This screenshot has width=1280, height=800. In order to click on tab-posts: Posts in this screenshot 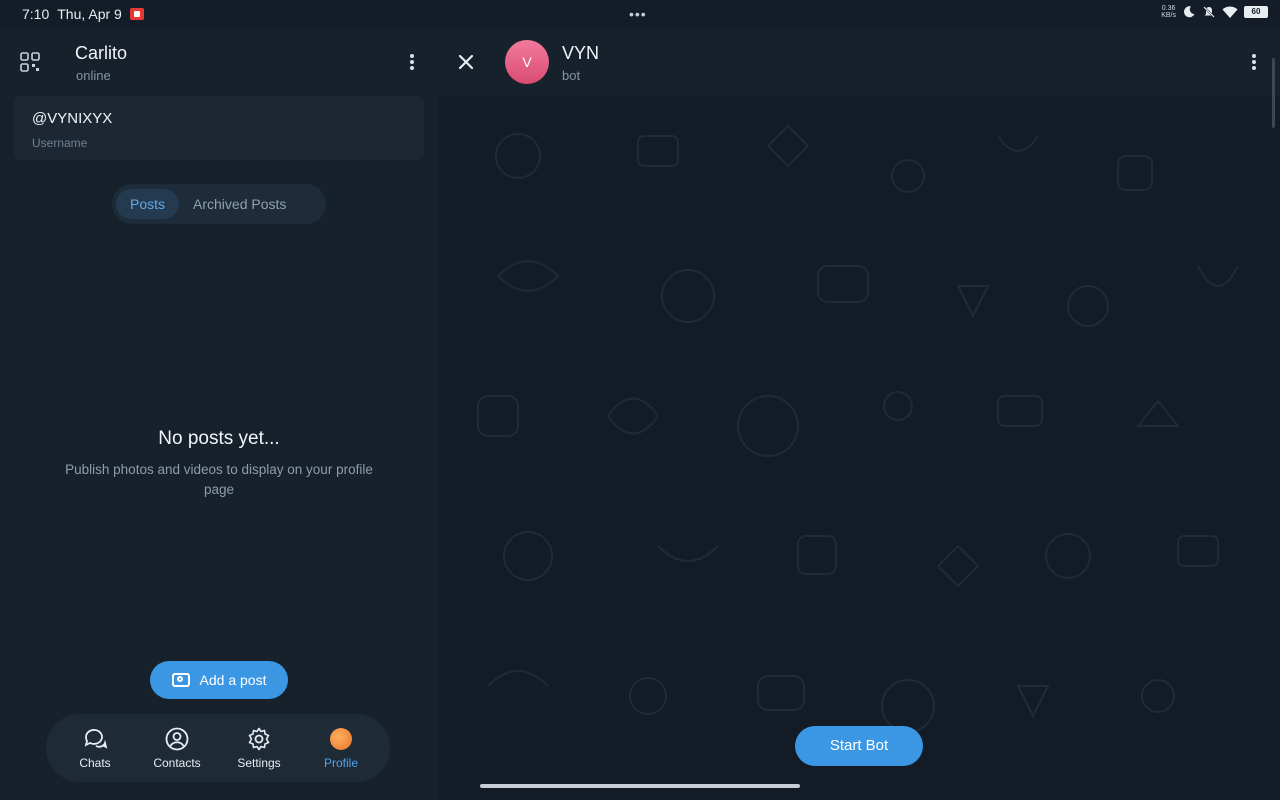, I will do `click(148, 204)`.